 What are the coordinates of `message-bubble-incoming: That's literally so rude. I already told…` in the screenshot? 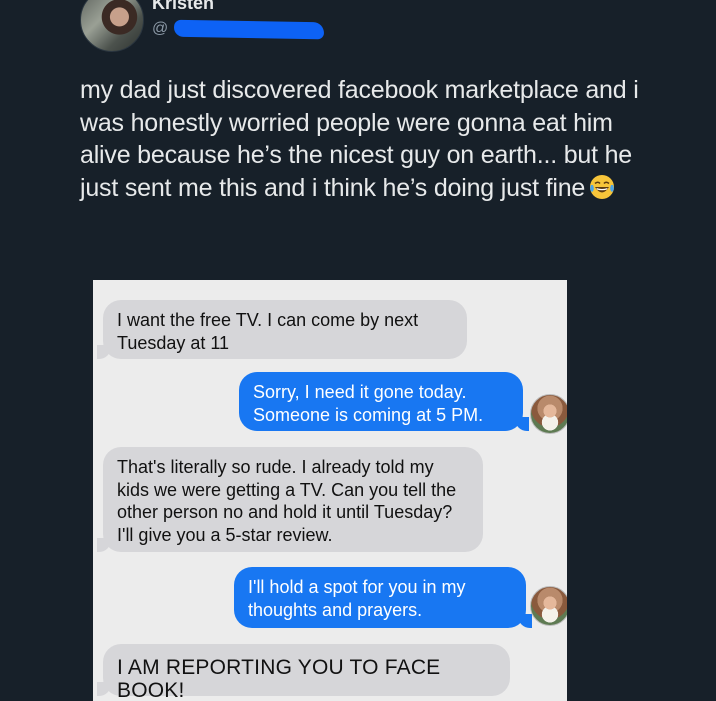 It's located at (290, 499).